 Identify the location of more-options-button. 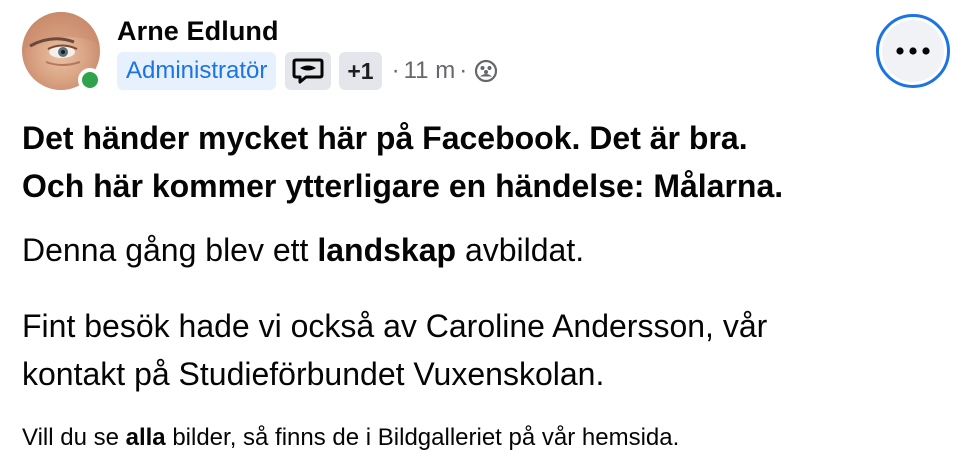
(913, 51).